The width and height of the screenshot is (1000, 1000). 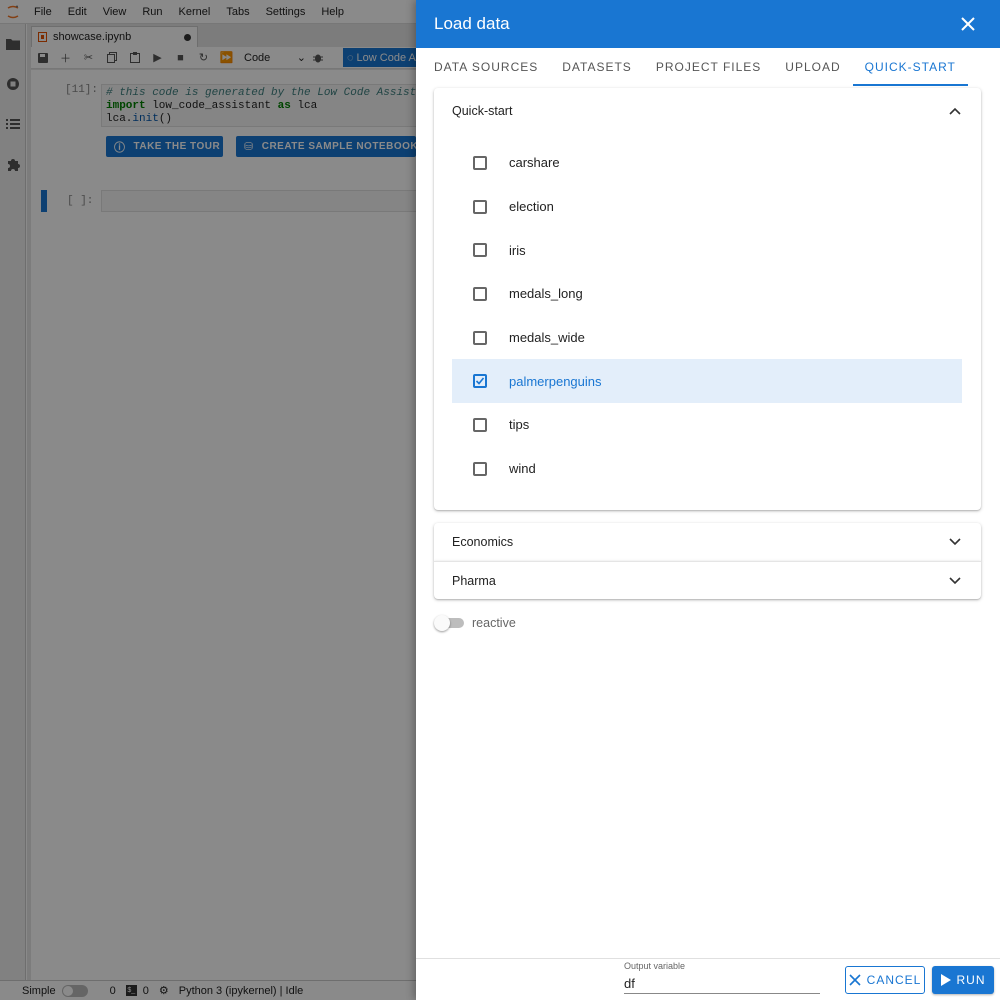 I want to click on quick-start-header: Quick-start, so click(x=707, y=111).